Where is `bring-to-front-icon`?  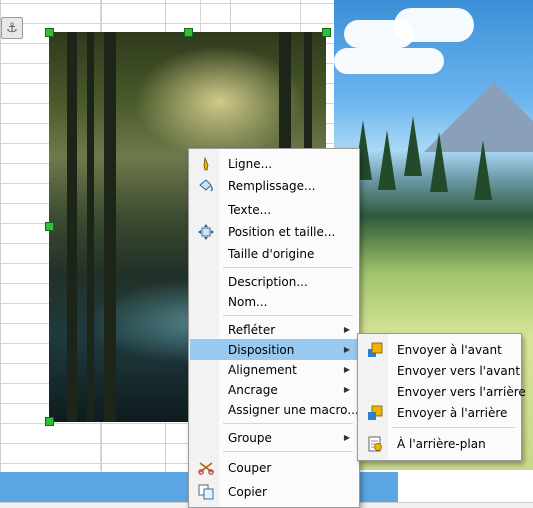
bring-to-front-icon is located at coordinates (375, 350).